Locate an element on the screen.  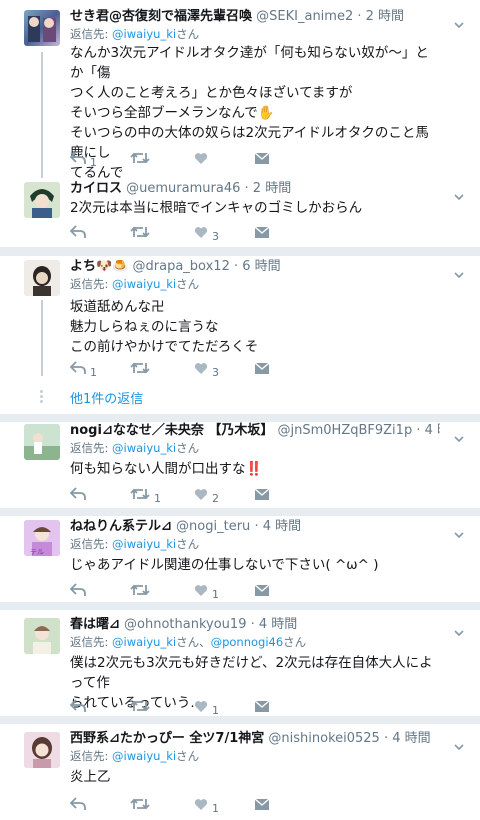
author-handle: @ohnothankyou19 is located at coordinates (185, 624).